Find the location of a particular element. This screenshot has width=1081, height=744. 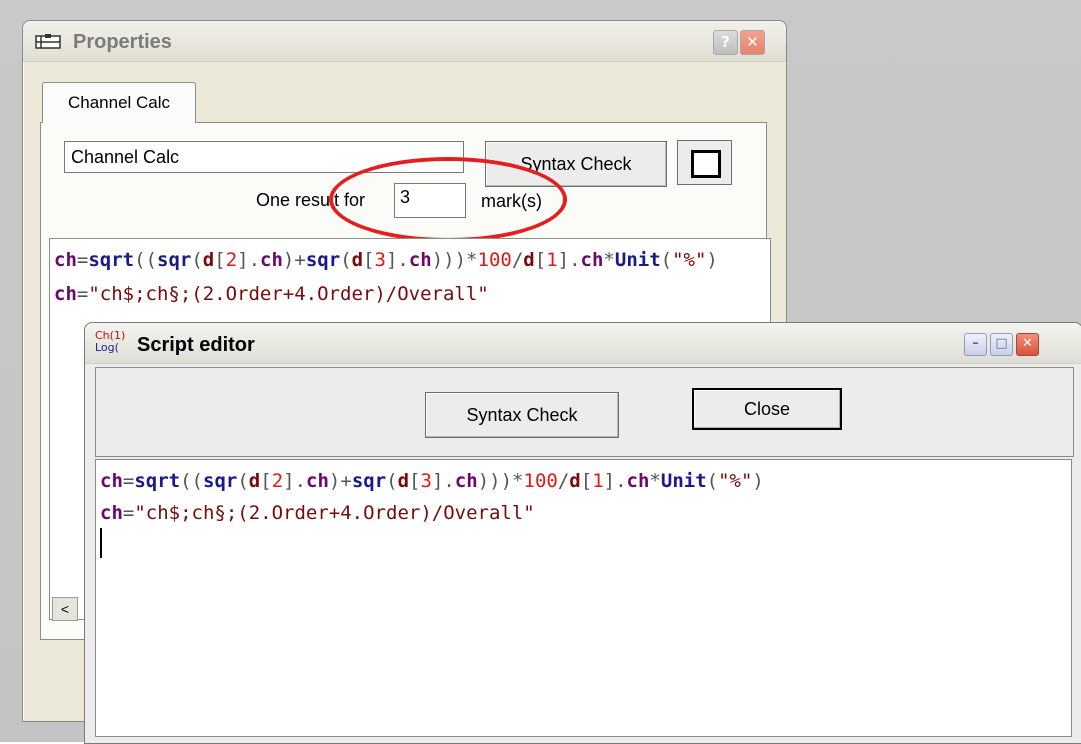

properties-app-icon is located at coordinates (48, 41).